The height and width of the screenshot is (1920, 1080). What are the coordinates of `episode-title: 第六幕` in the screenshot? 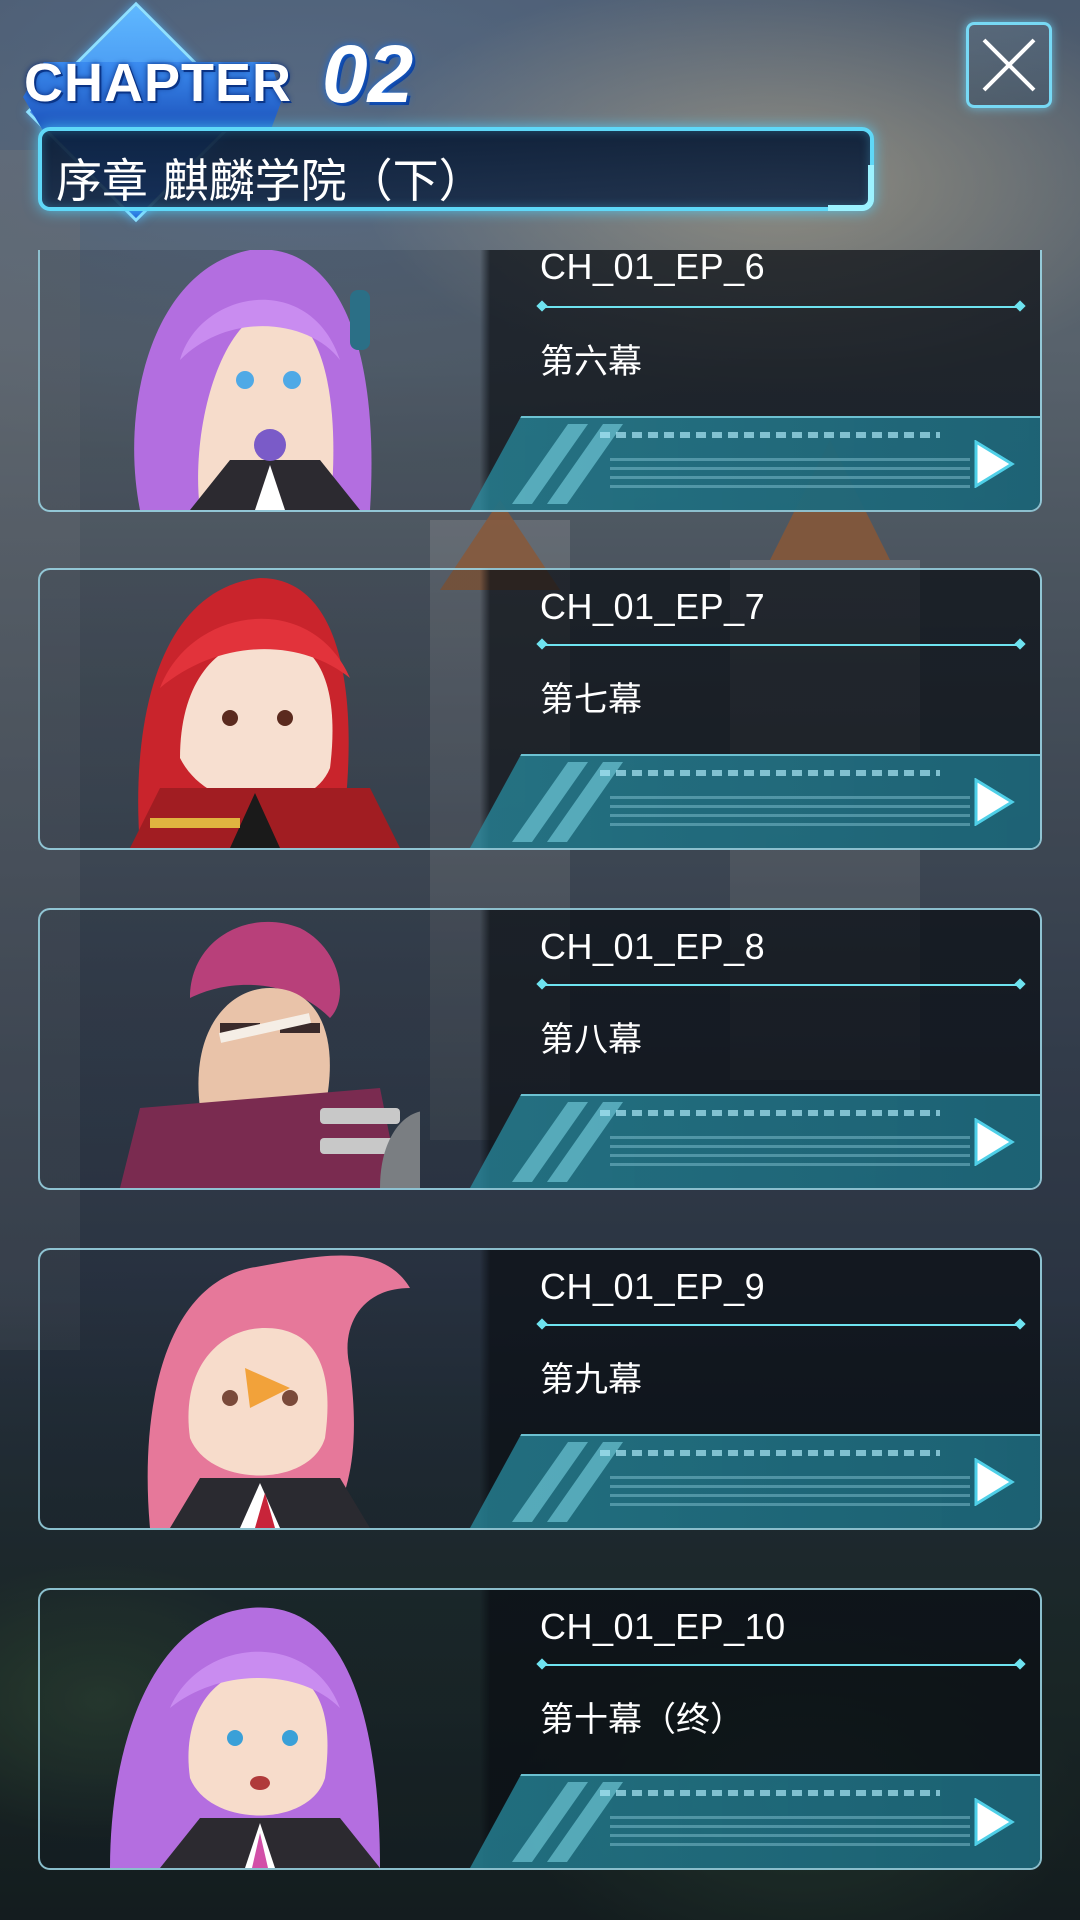 It's located at (591, 362).